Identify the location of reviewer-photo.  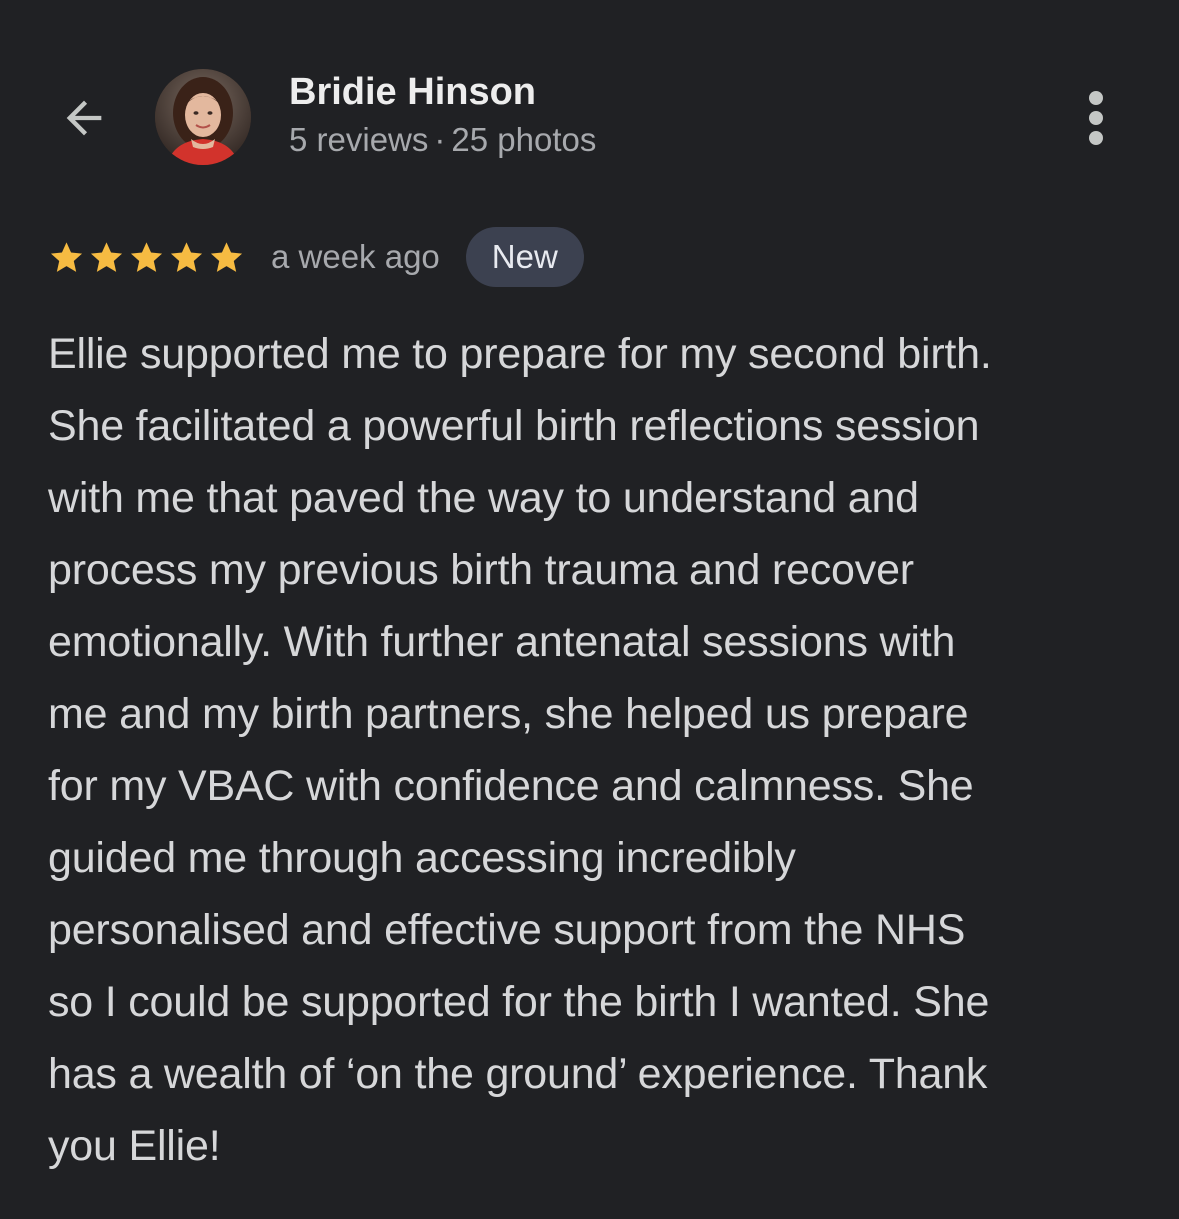
(203, 117).